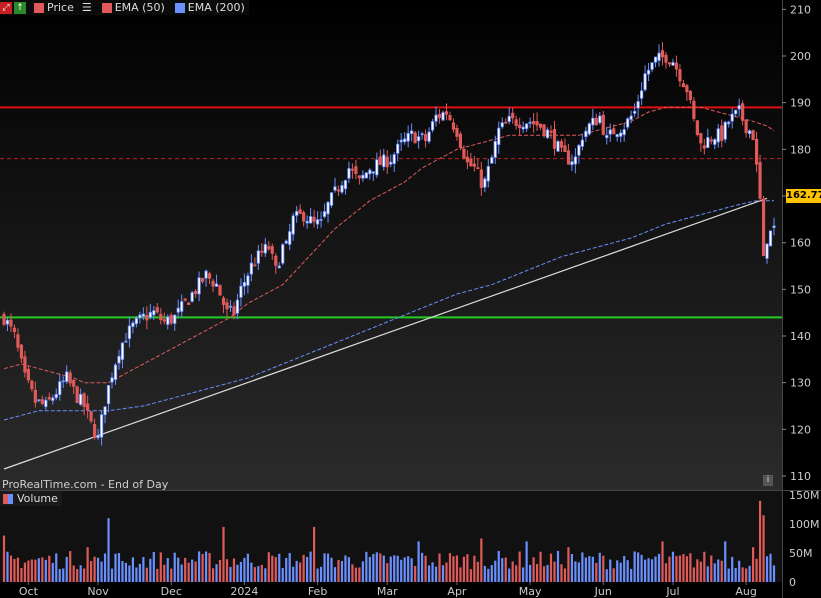 This screenshot has height=598, width=821. Describe the element at coordinates (37, 498) in the screenshot. I see `volume-label: Volume` at that location.